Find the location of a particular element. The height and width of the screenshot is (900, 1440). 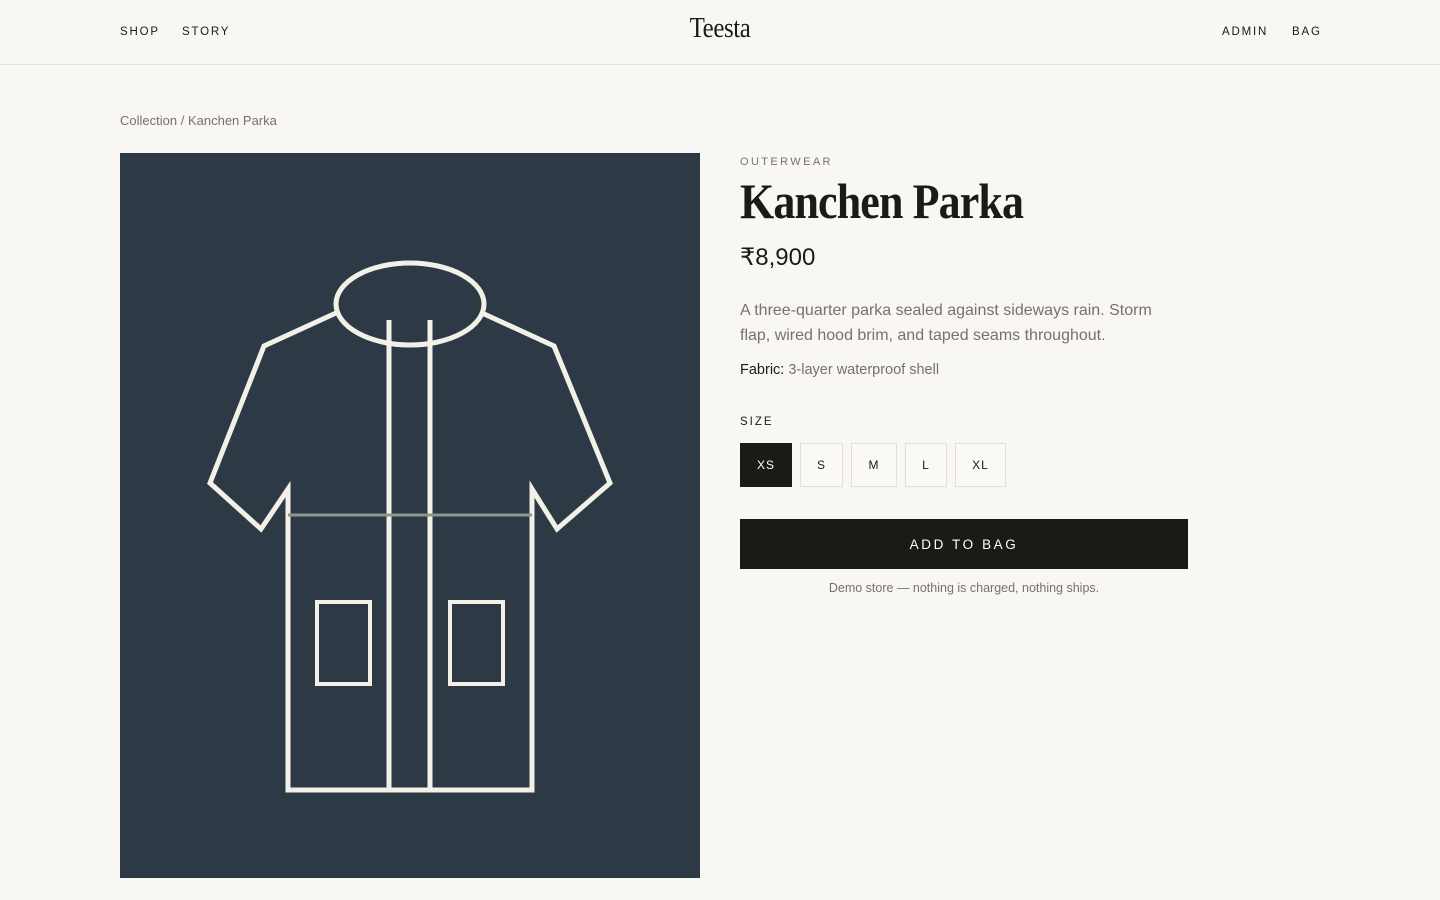

size-option-m: M is located at coordinates (874, 465).